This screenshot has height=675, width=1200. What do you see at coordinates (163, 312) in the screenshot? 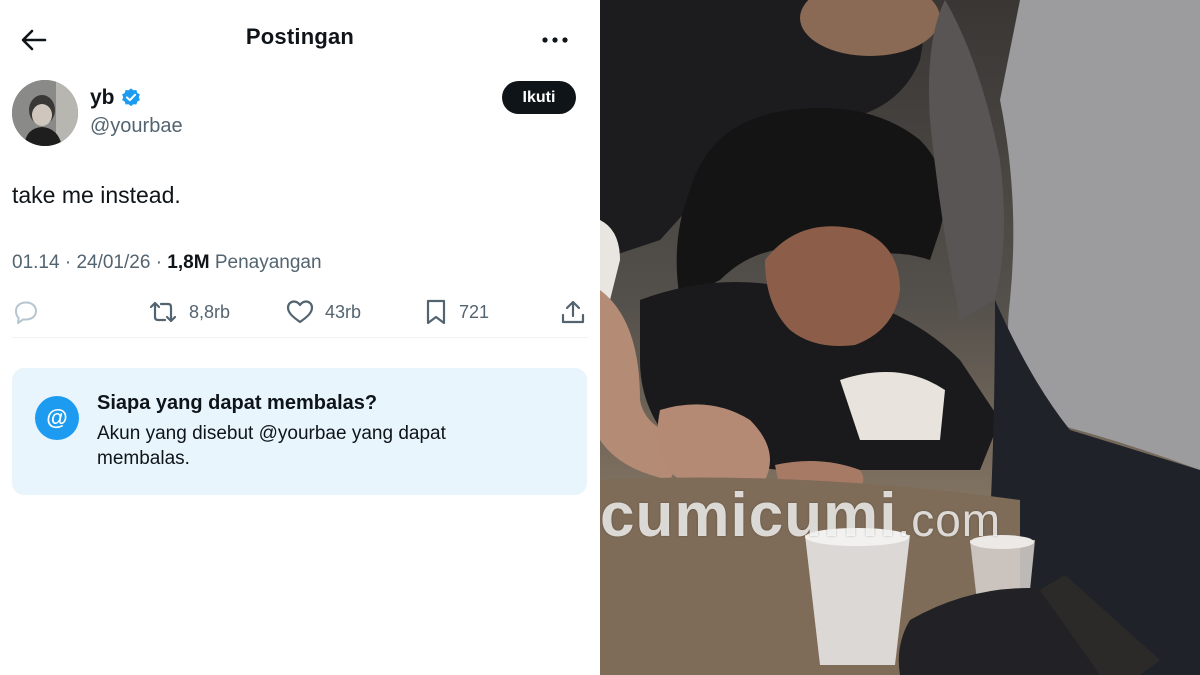
I see `repost-icon` at bounding box center [163, 312].